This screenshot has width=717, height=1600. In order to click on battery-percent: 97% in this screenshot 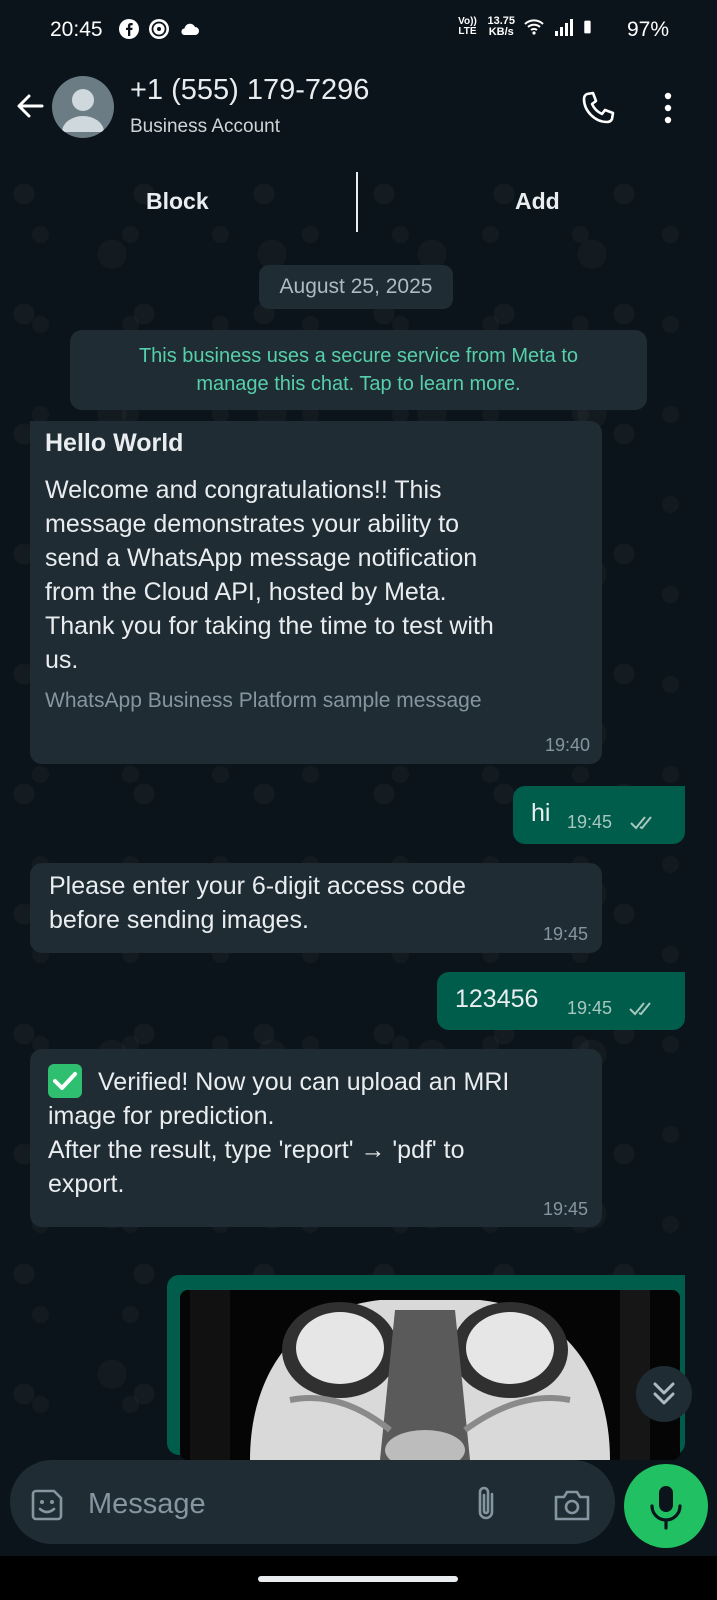, I will do `click(647, 29)`.